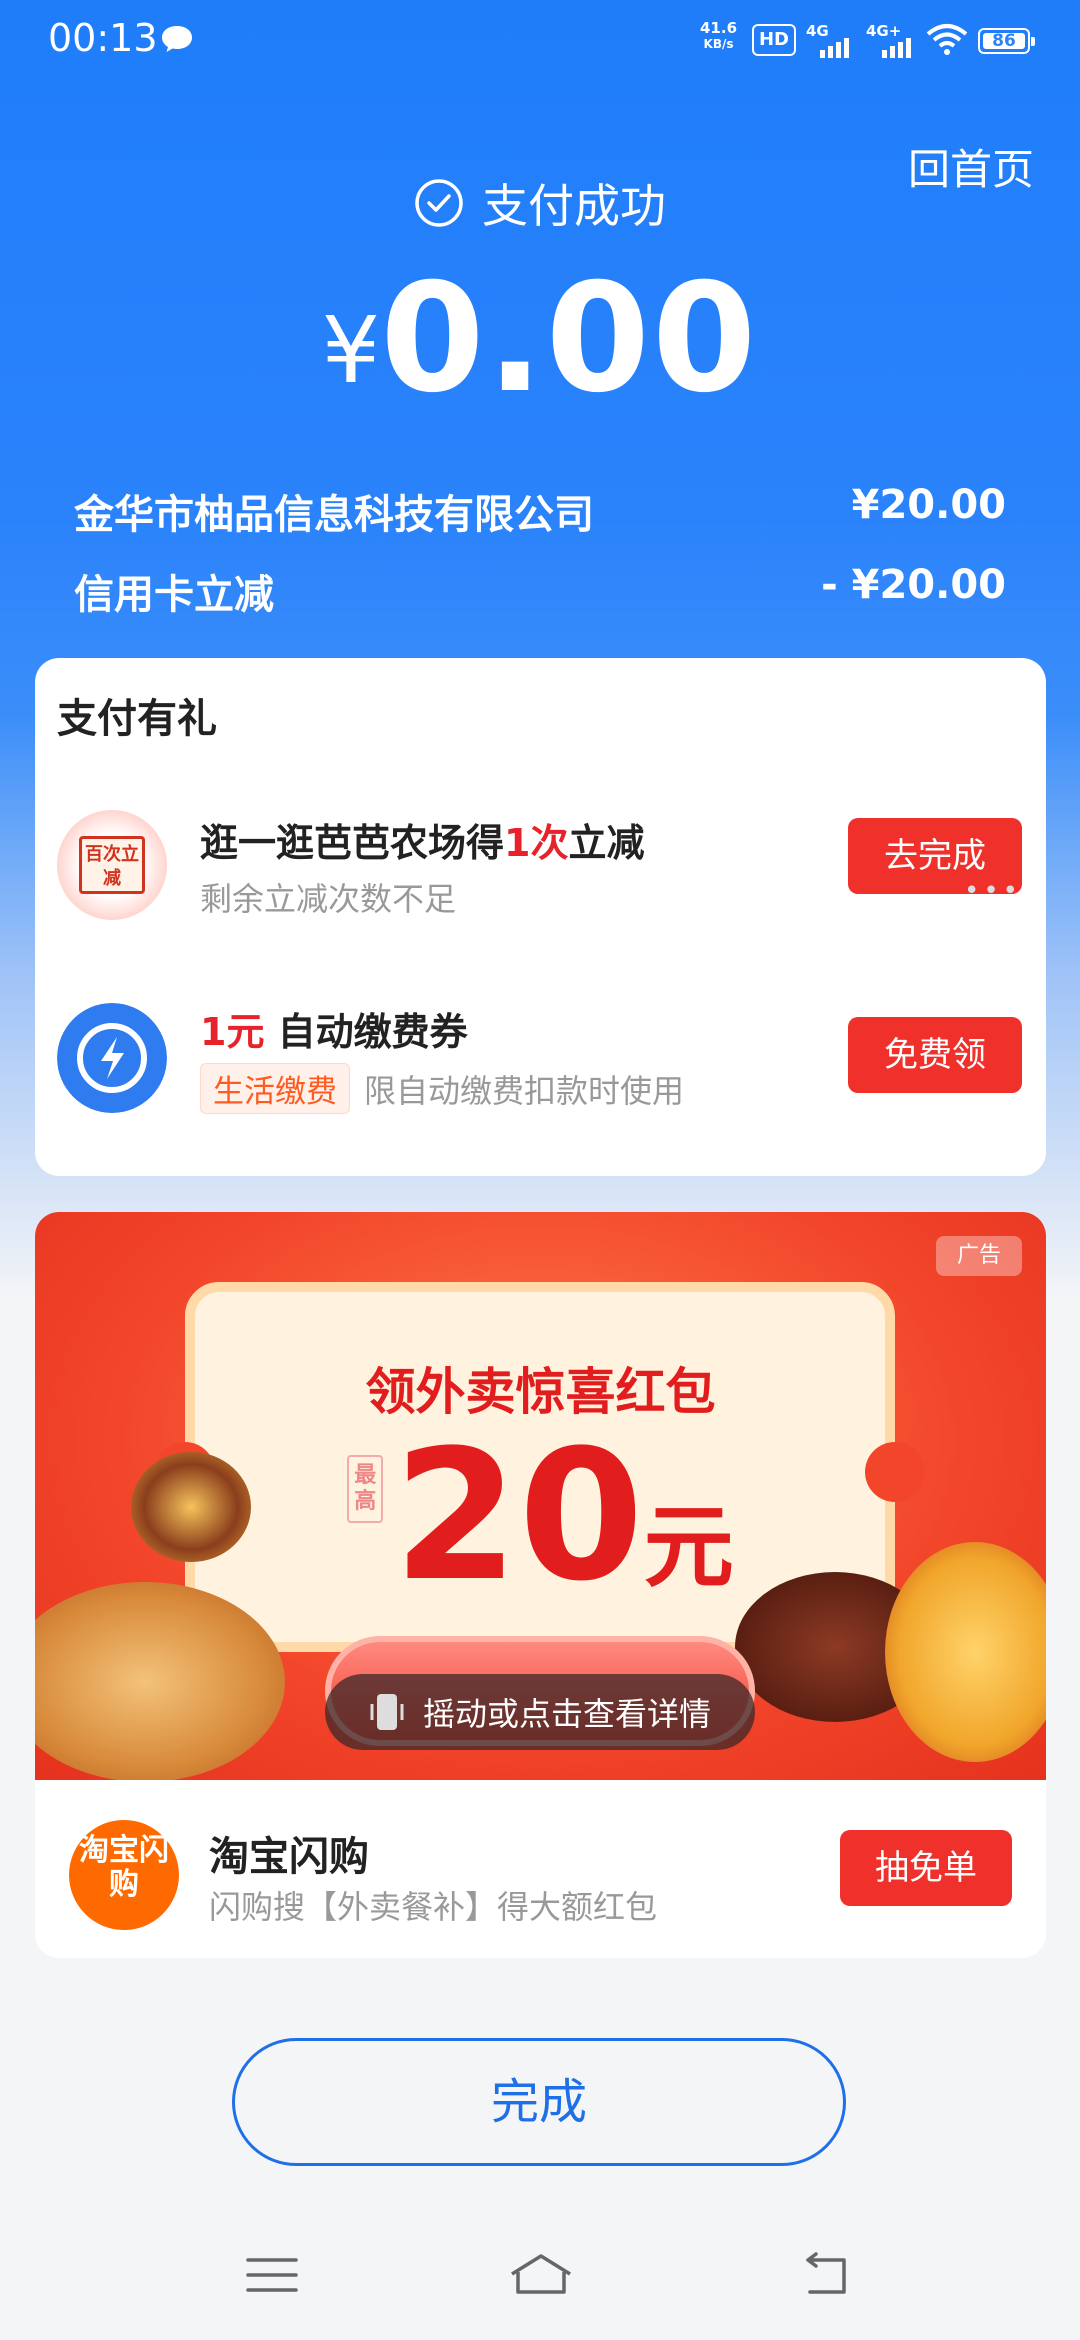  I want to click on order-amount: ¥20.00, so click(928, 505).